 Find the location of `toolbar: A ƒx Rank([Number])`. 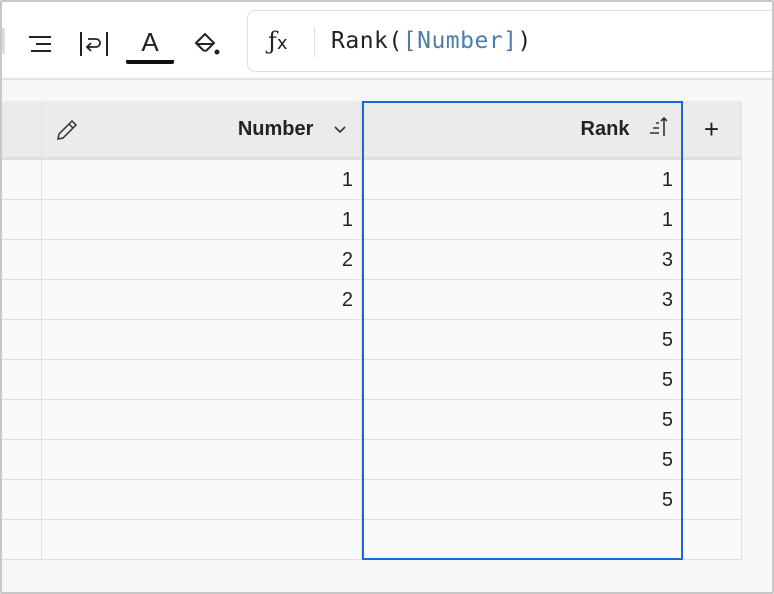

toolbar: A ƒx Rank([Number]) is located at coordinates (387, 41).